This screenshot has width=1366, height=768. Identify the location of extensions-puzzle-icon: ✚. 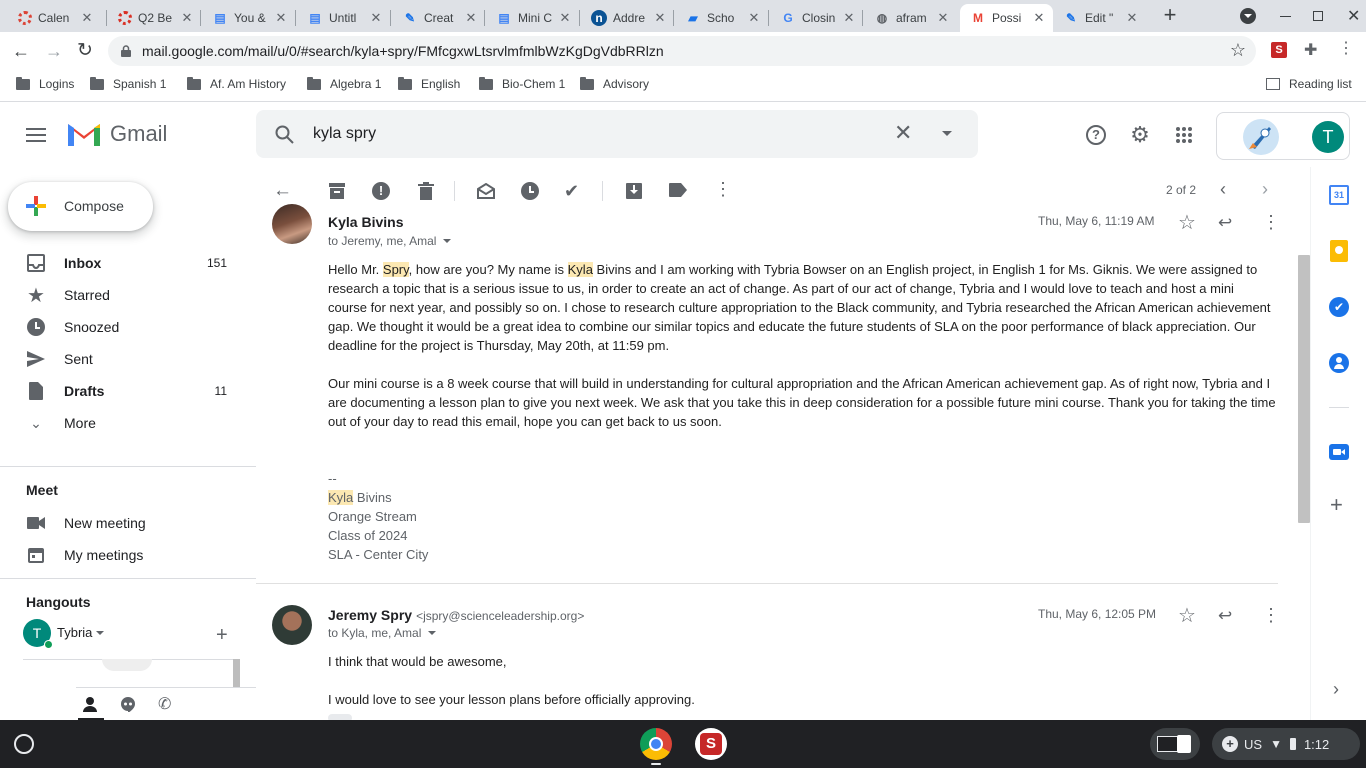
(1310, 50).